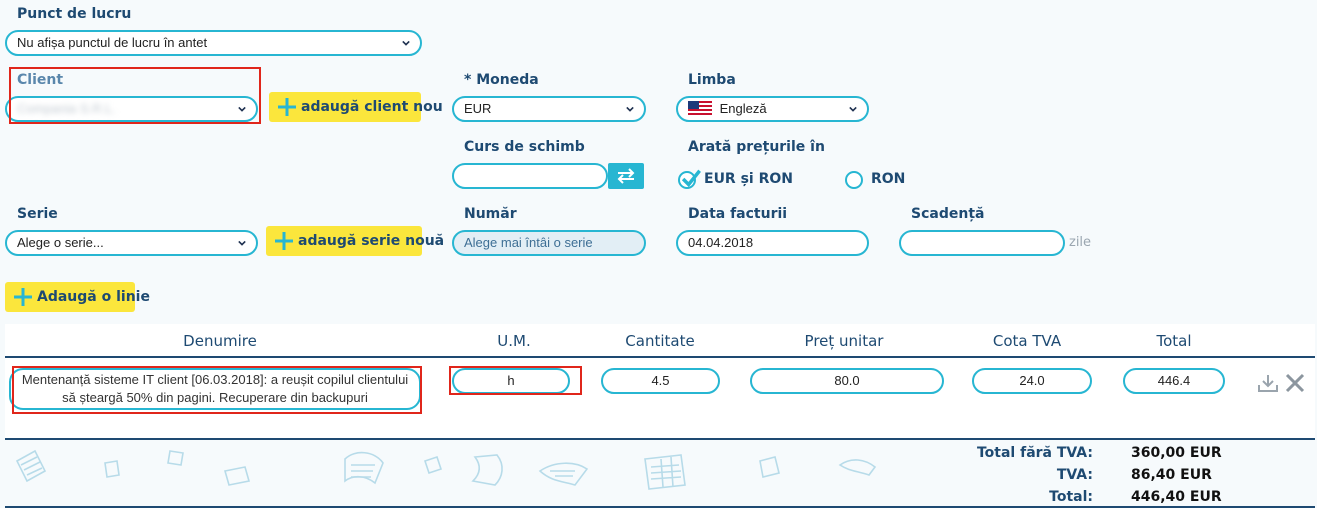  What do you see at coordinates (524, 147) in the screenshot?
I see `exchange-rate-label: Curs de schimb` at bounding box center [524, 147].